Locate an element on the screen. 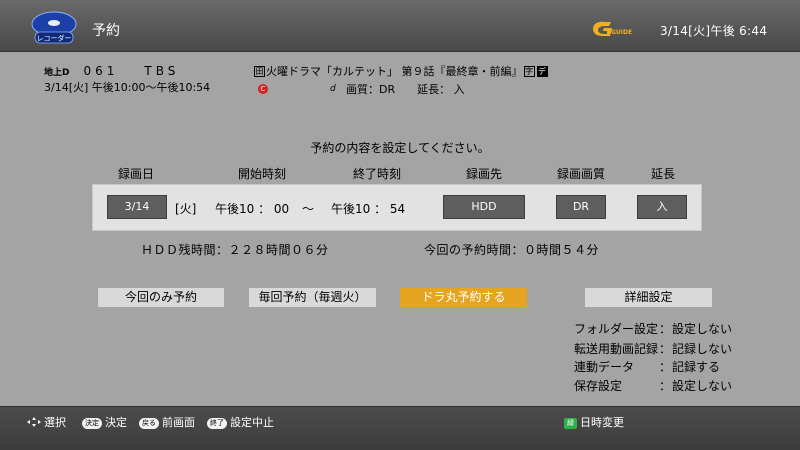  setting-folder: フォルダー設定：設定しない is located at coordinates (653, 329).